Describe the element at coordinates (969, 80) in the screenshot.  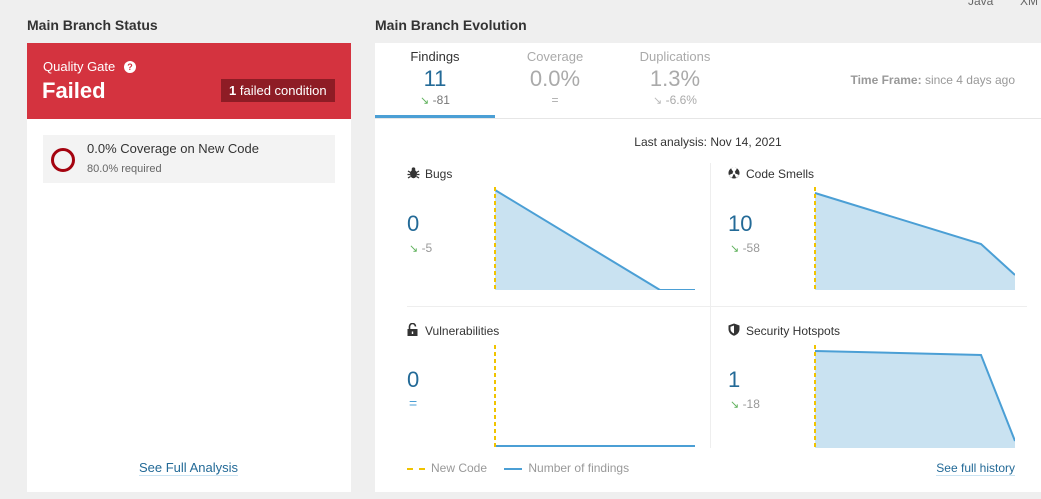
I see `time-frame-value: since 4 days ago` at that location.